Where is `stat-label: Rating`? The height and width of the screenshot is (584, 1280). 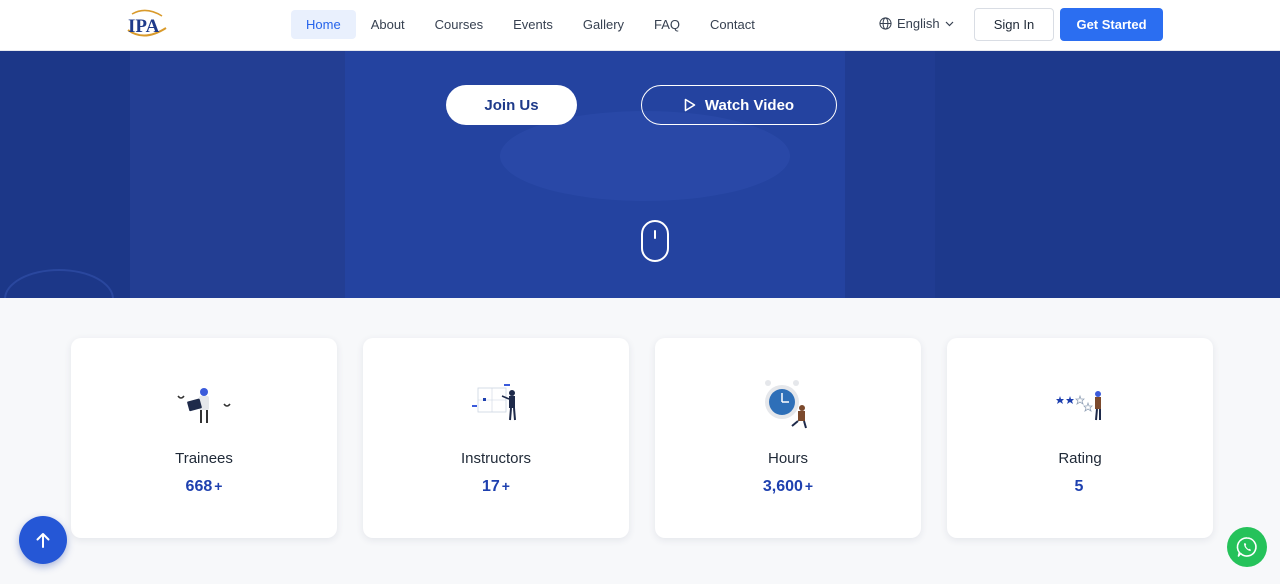
stat-label: Rating is located at coordinates (1080, 458).